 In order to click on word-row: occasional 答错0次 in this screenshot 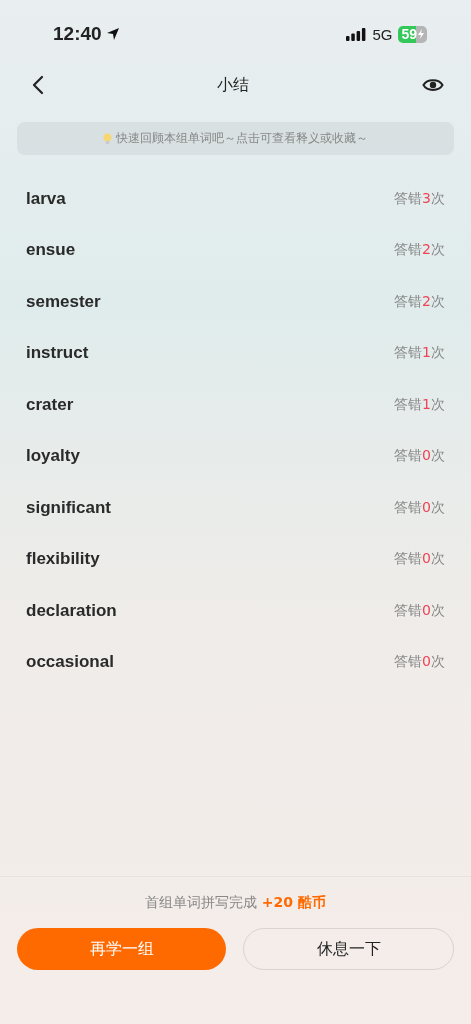, I will do `click(235, 662)`.